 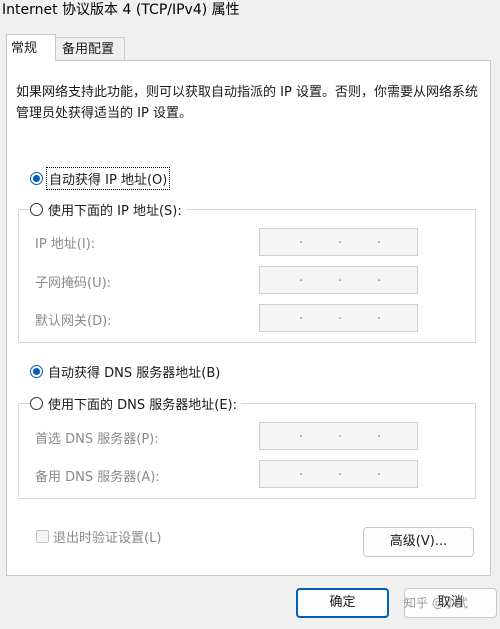 What do you see at coordinates (90, 49) in the screenshot?
I see `tab-alternate-configuration: 备用配置` at bounding box center [90, 49].